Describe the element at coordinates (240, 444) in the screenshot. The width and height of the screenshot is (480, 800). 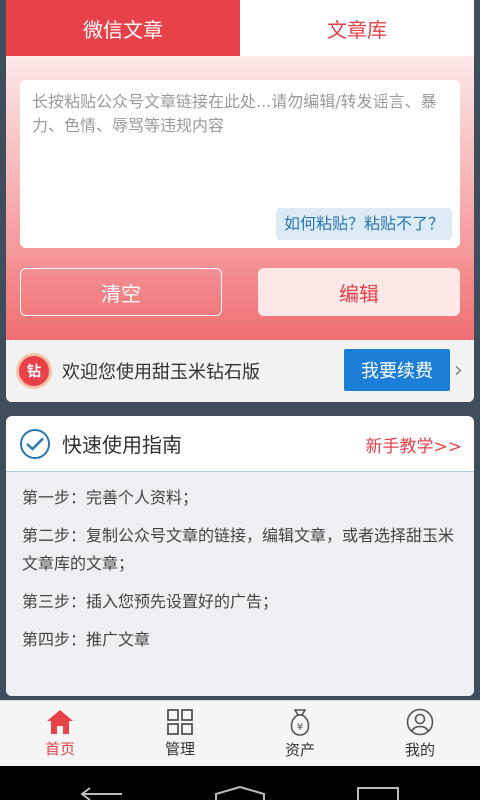
I see `guide-header: 快速使用指南 新手教学>>` at that location.